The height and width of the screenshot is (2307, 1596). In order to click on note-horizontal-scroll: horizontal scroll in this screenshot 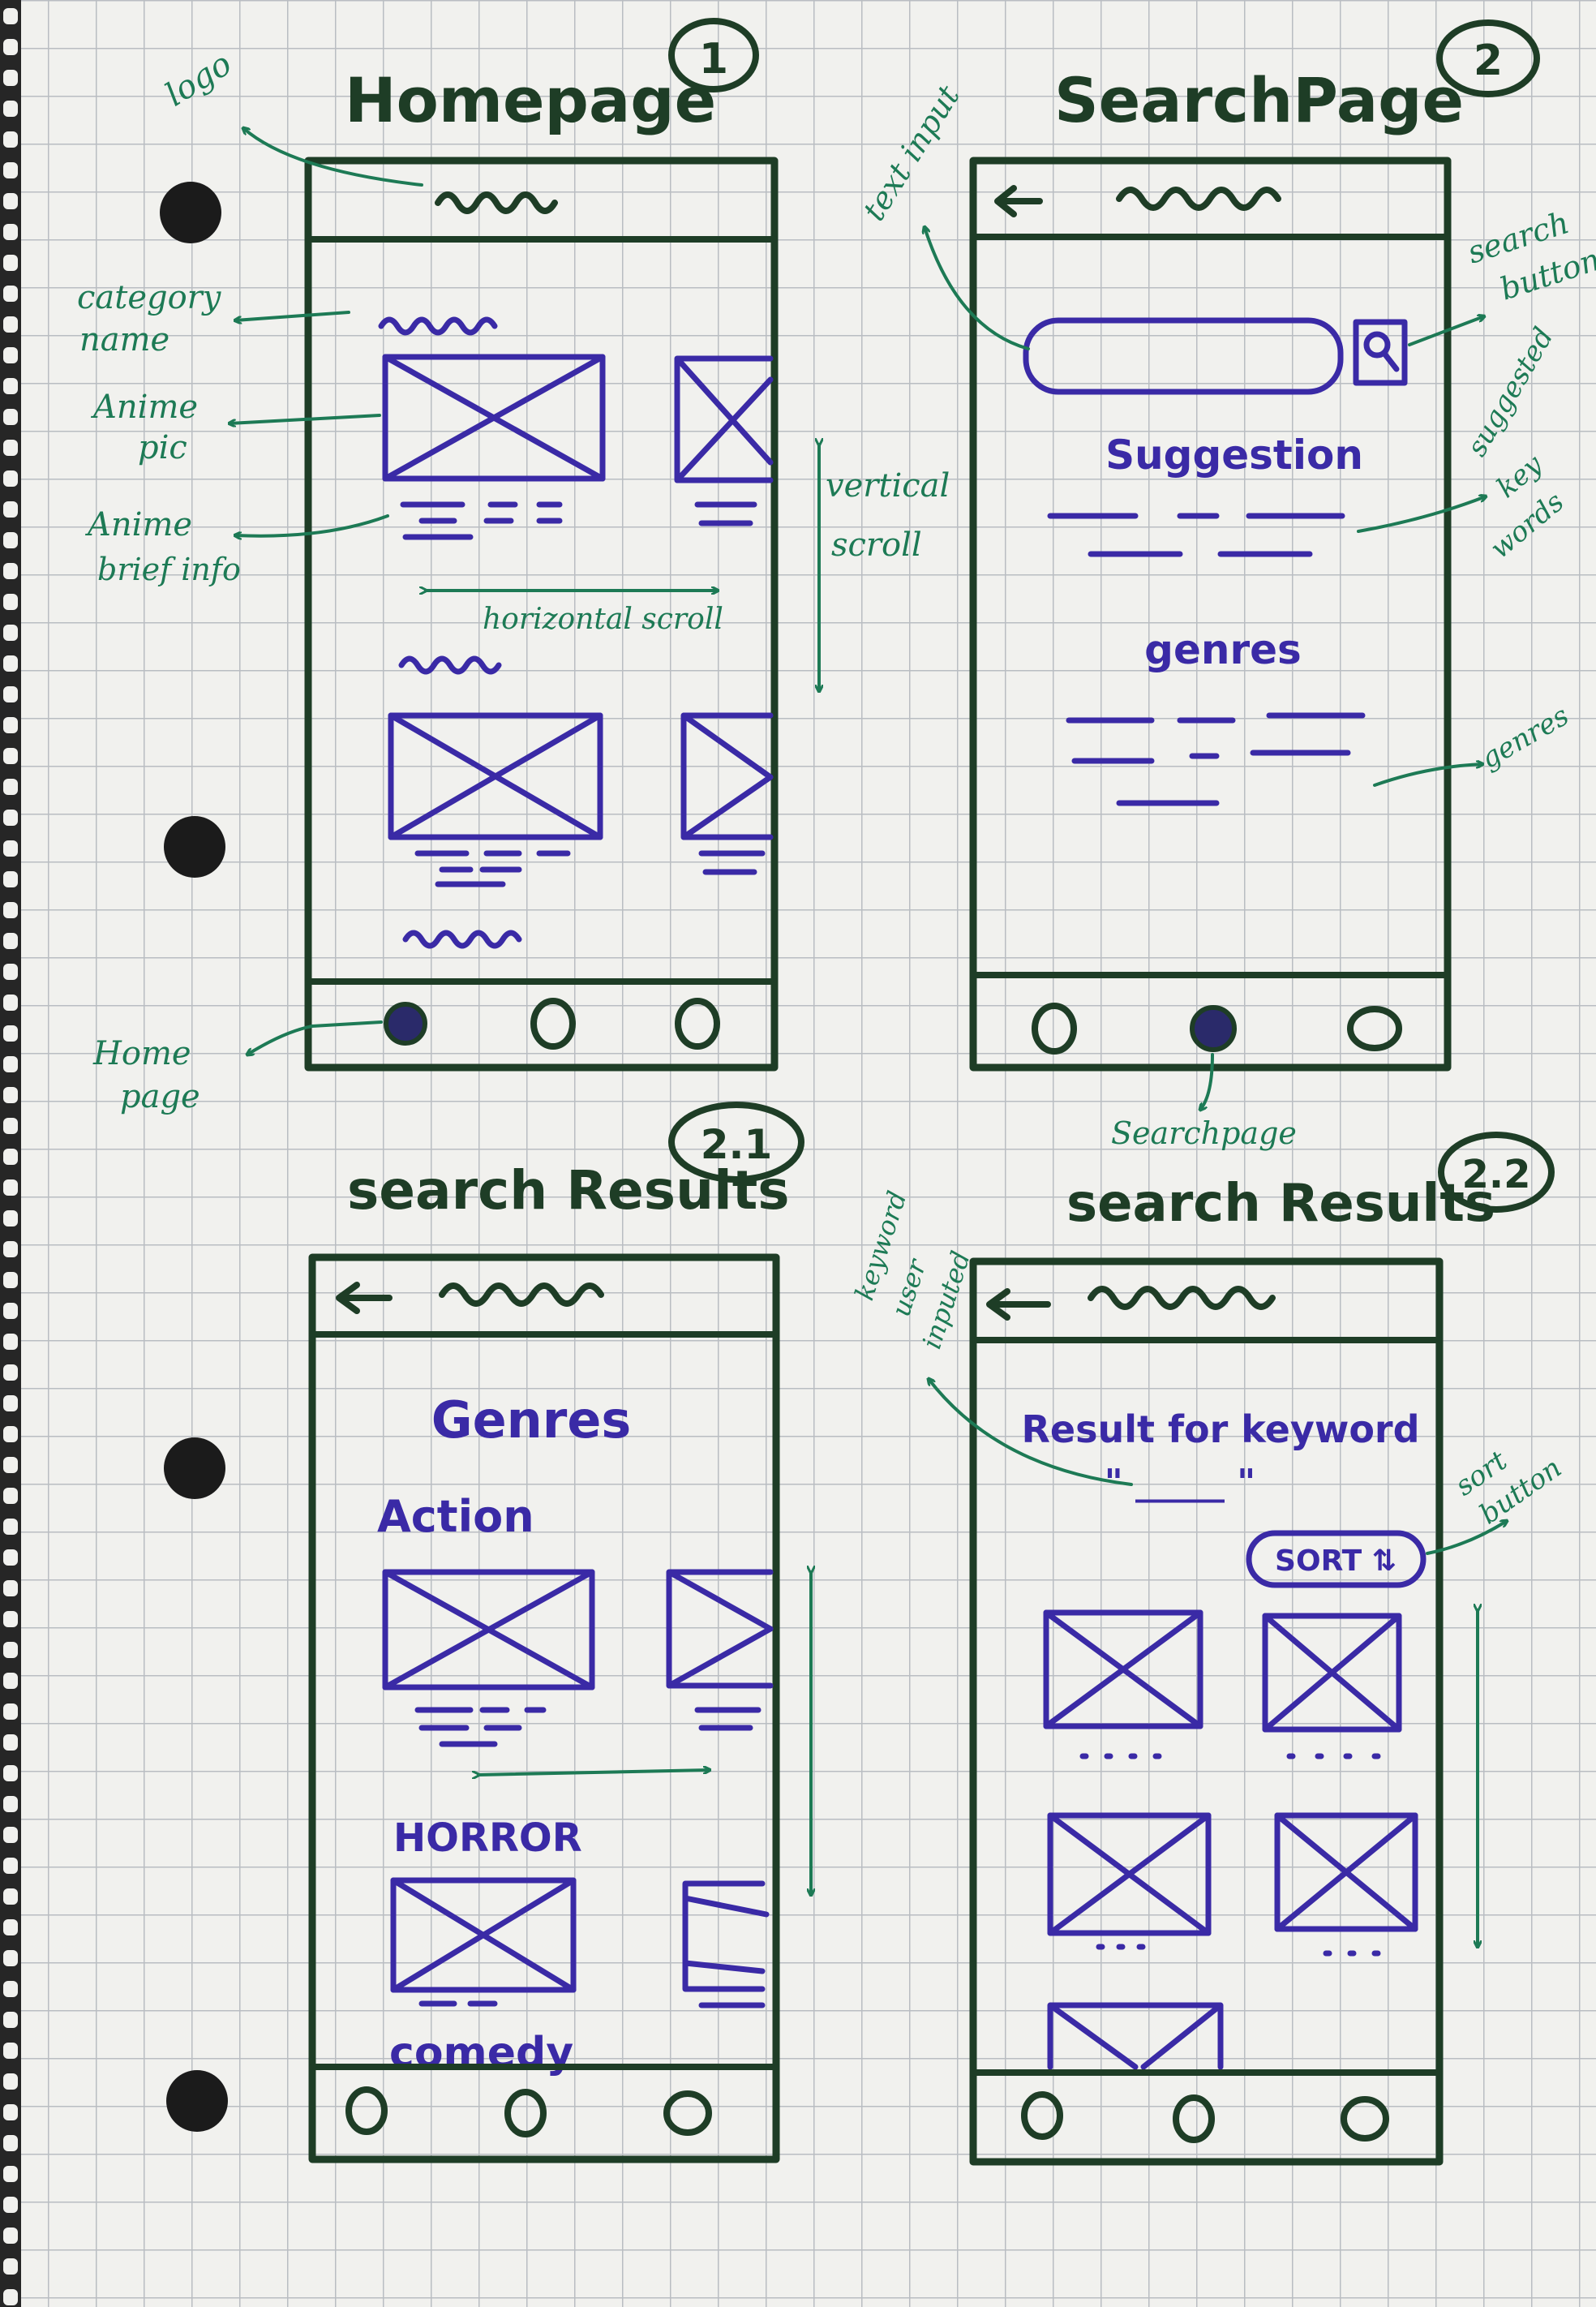, I will do `click(603, 619)`.